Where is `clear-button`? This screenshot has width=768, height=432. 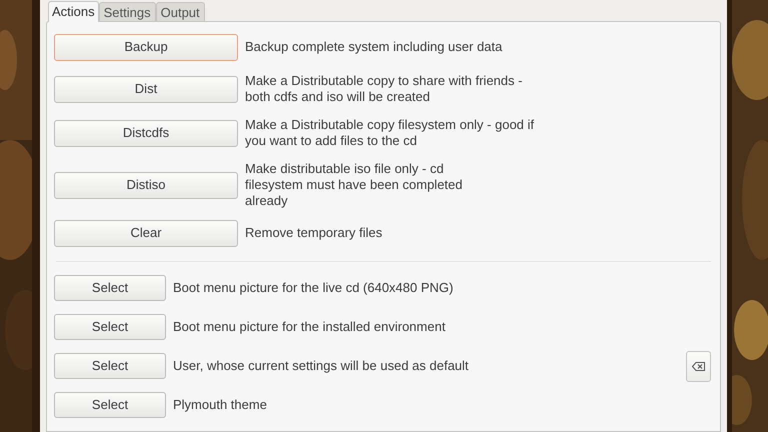 clear-button is located at coordinates (698, 366).